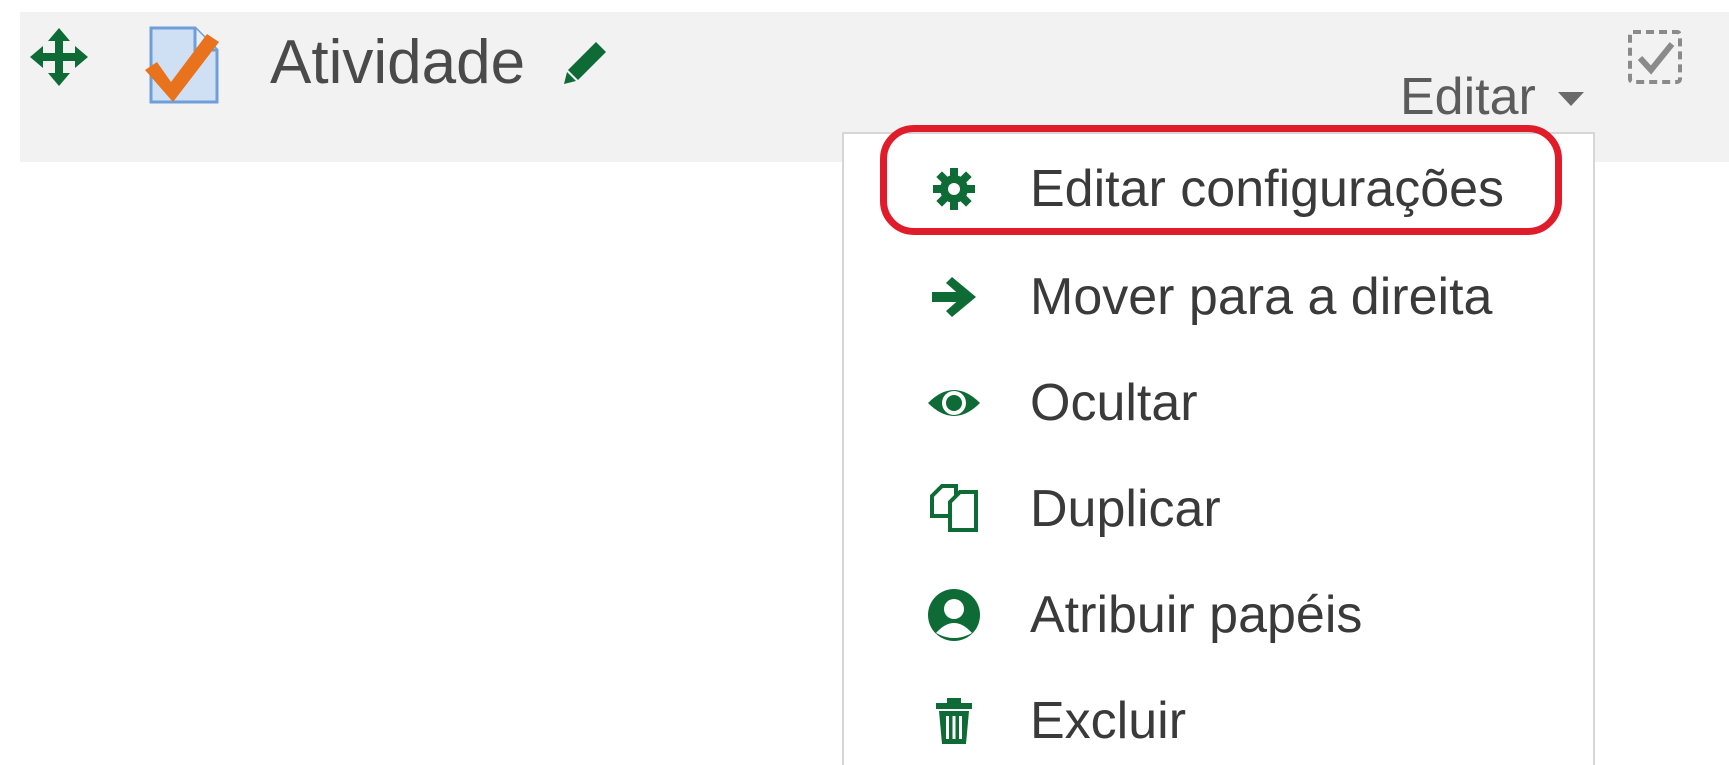 The height and width of the screenshot is (765, 1729). I want to click on menu-item-label: Ocultar, so click(1114, 403).